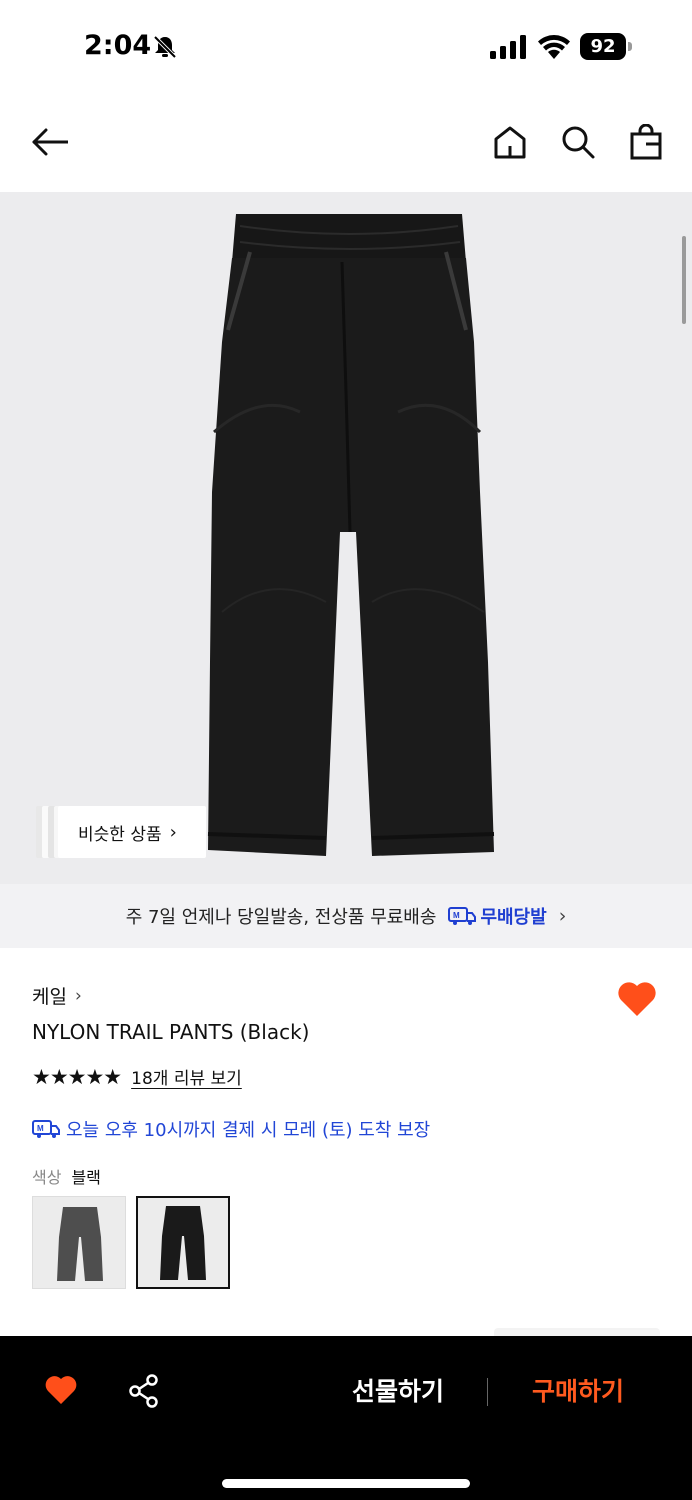 The height and width of the screenshot is (1500, 692). I want to click on gift-button: 선물하기, so click(398, 1392).